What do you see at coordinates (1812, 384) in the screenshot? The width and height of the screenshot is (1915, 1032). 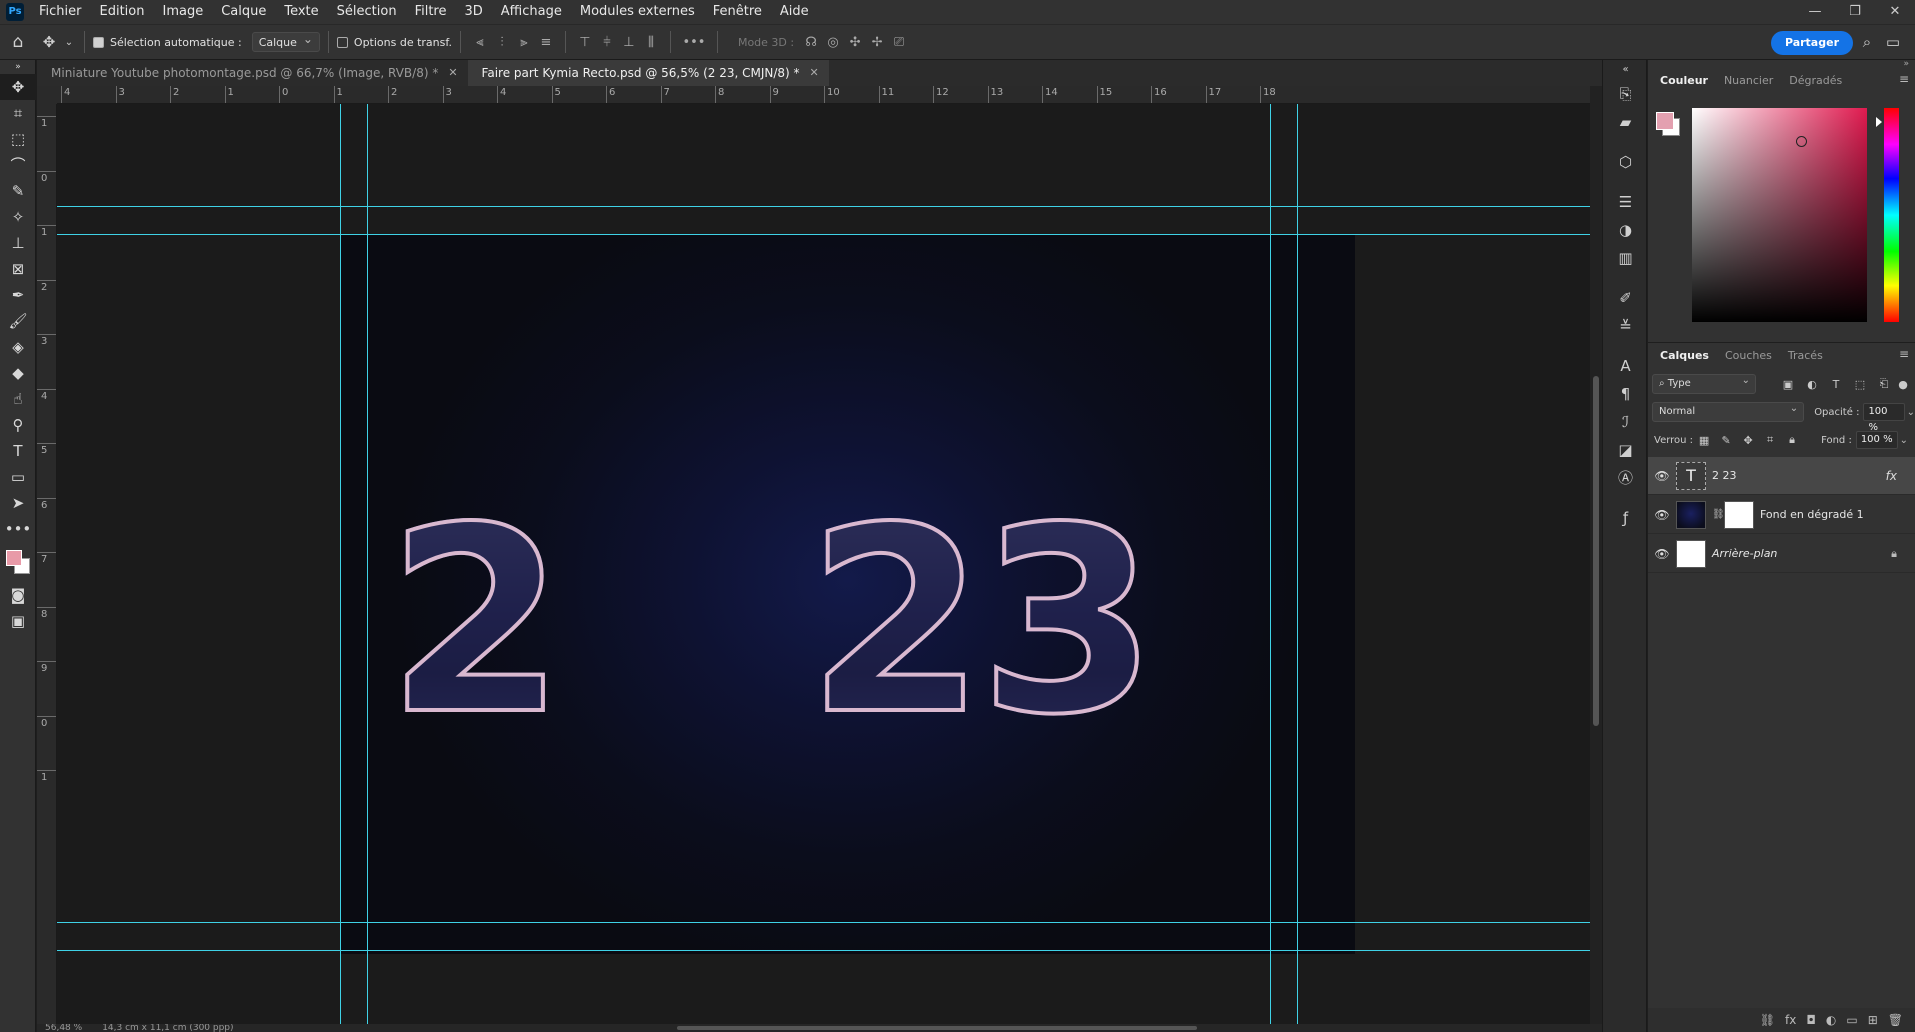 I see `filter-adjustment-icon: ◐` at bounding box center [1812, 384].